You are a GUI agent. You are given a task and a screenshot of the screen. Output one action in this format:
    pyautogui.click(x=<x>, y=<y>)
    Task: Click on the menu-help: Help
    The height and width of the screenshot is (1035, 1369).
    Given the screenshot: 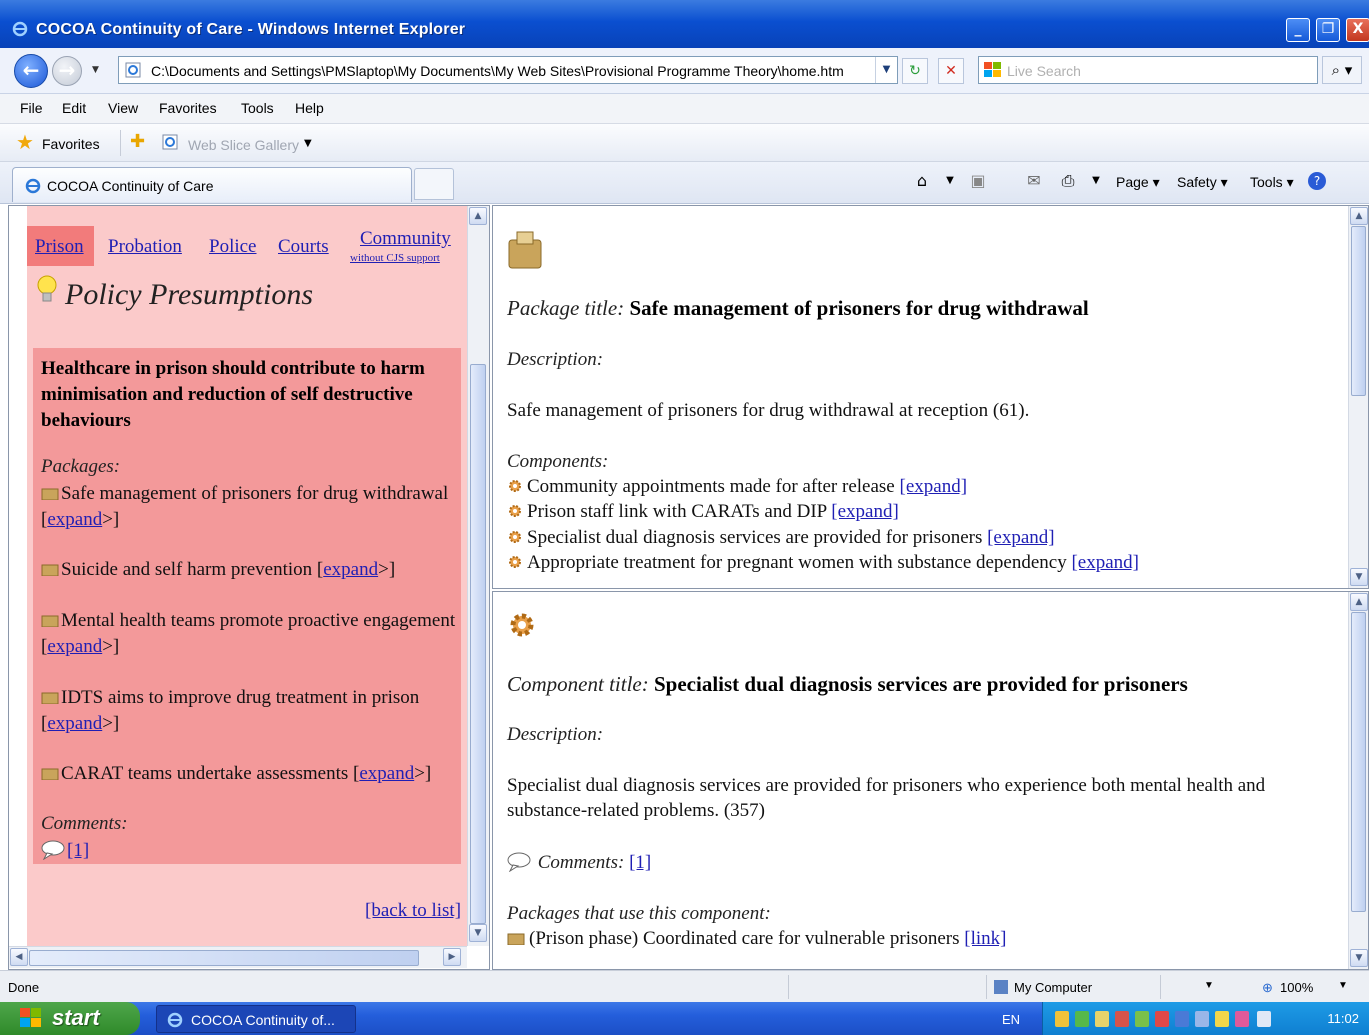 What is the action you would take?
    pyautogui.click(x=309, y=108)
    